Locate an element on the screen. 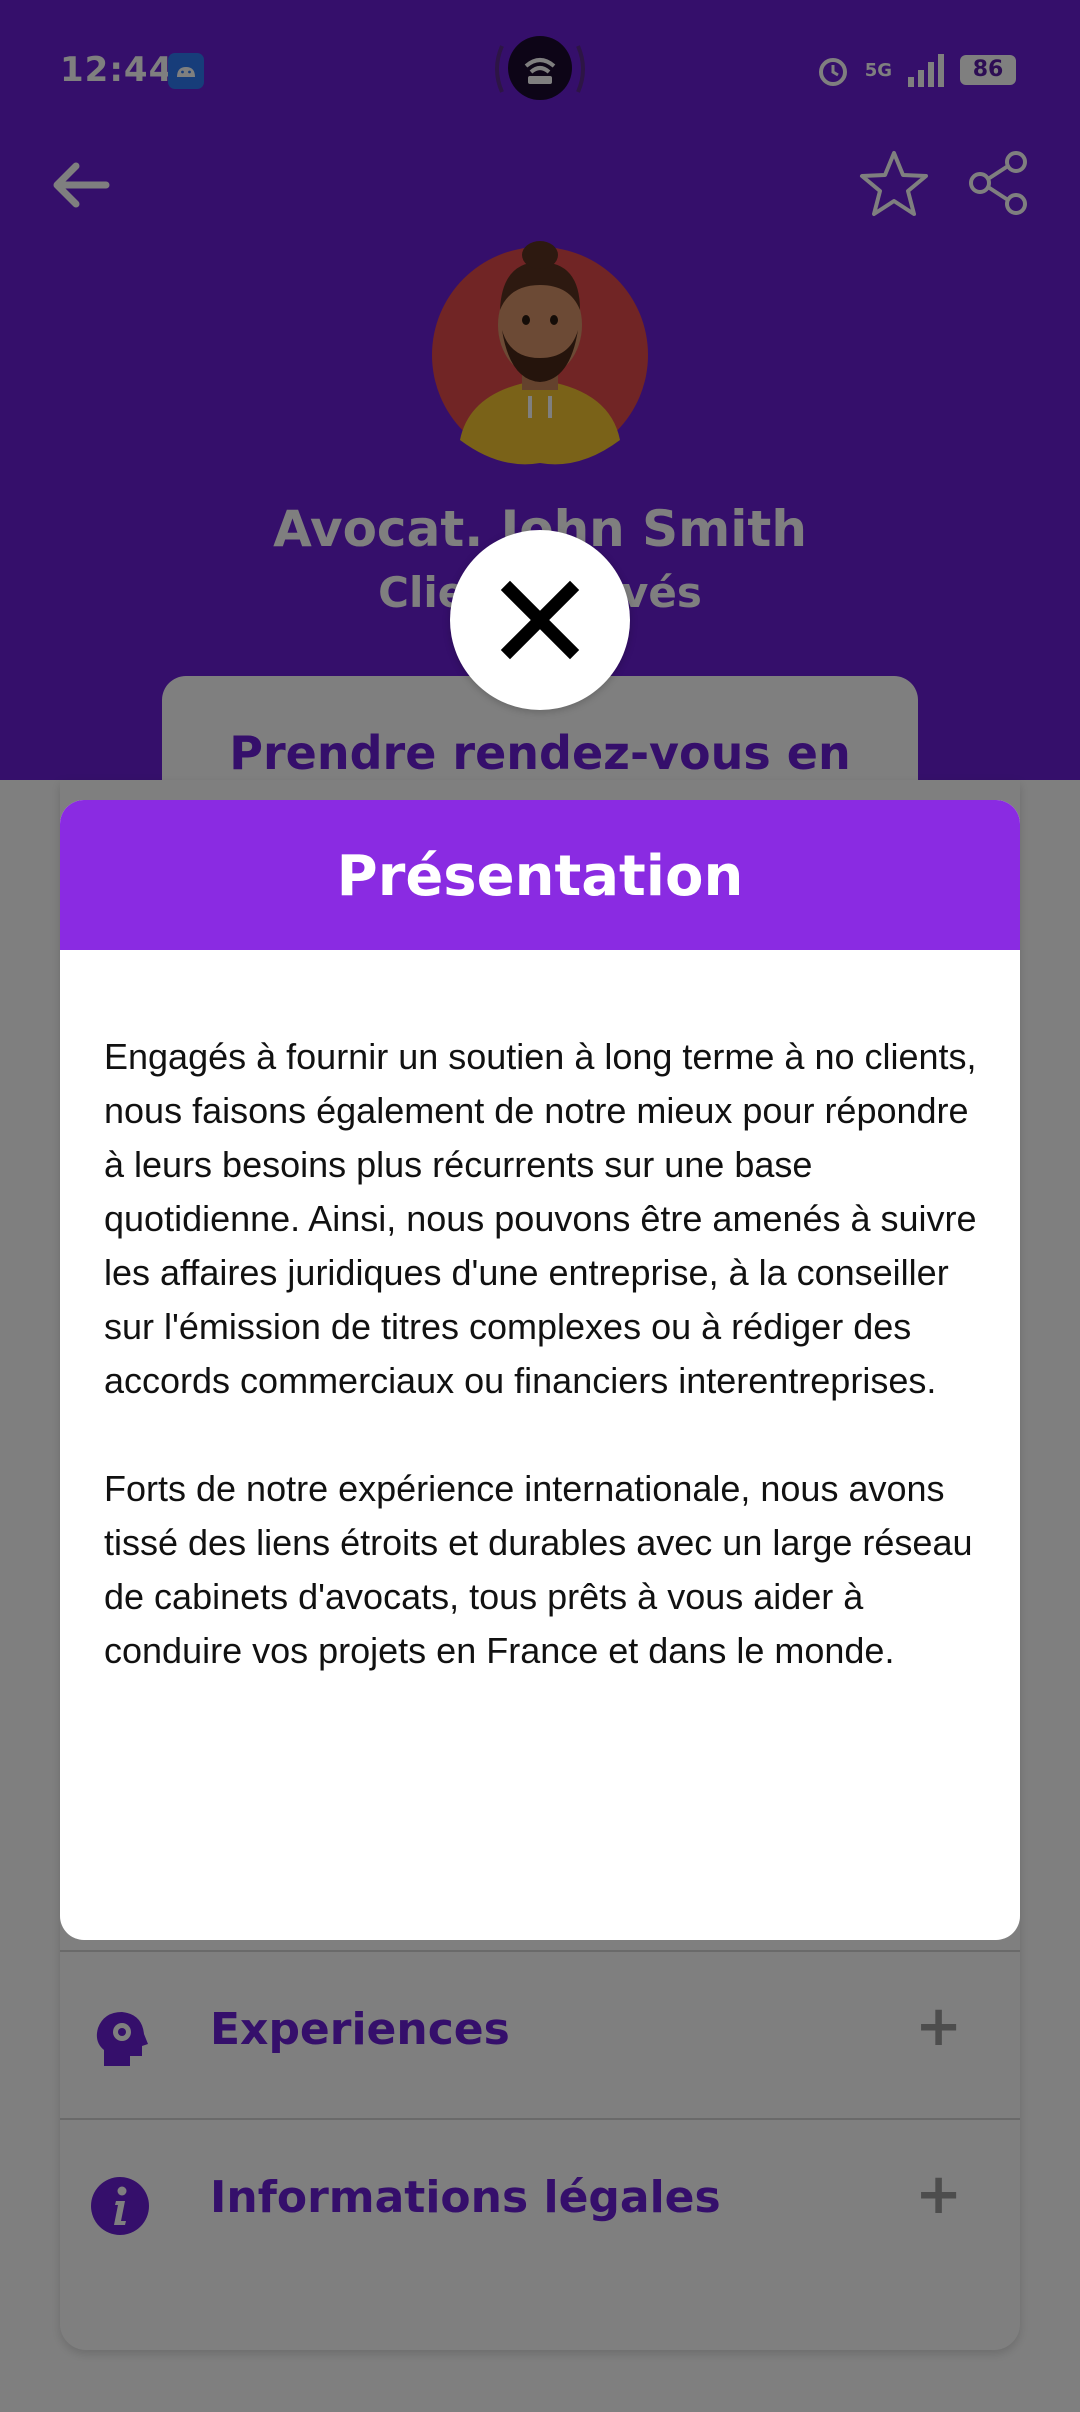  close-icon is located at coordinates (540, 620).